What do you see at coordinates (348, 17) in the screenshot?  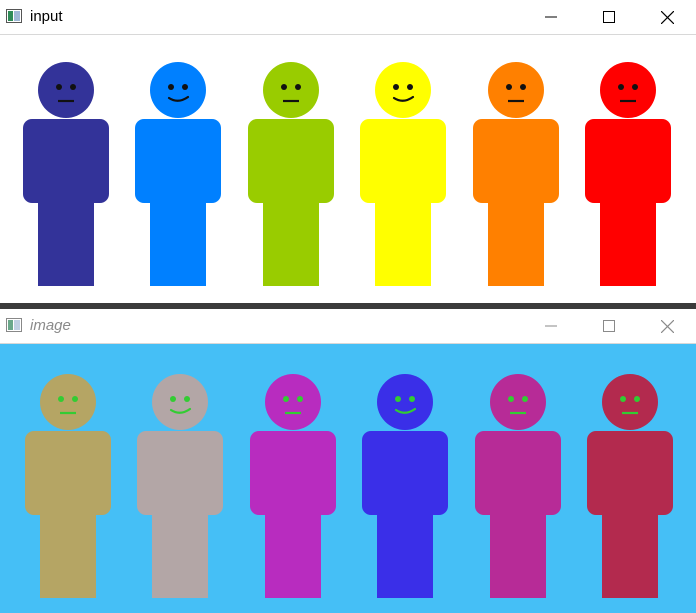 I see `input-title-bar: input` at bounding box center [348, 17].